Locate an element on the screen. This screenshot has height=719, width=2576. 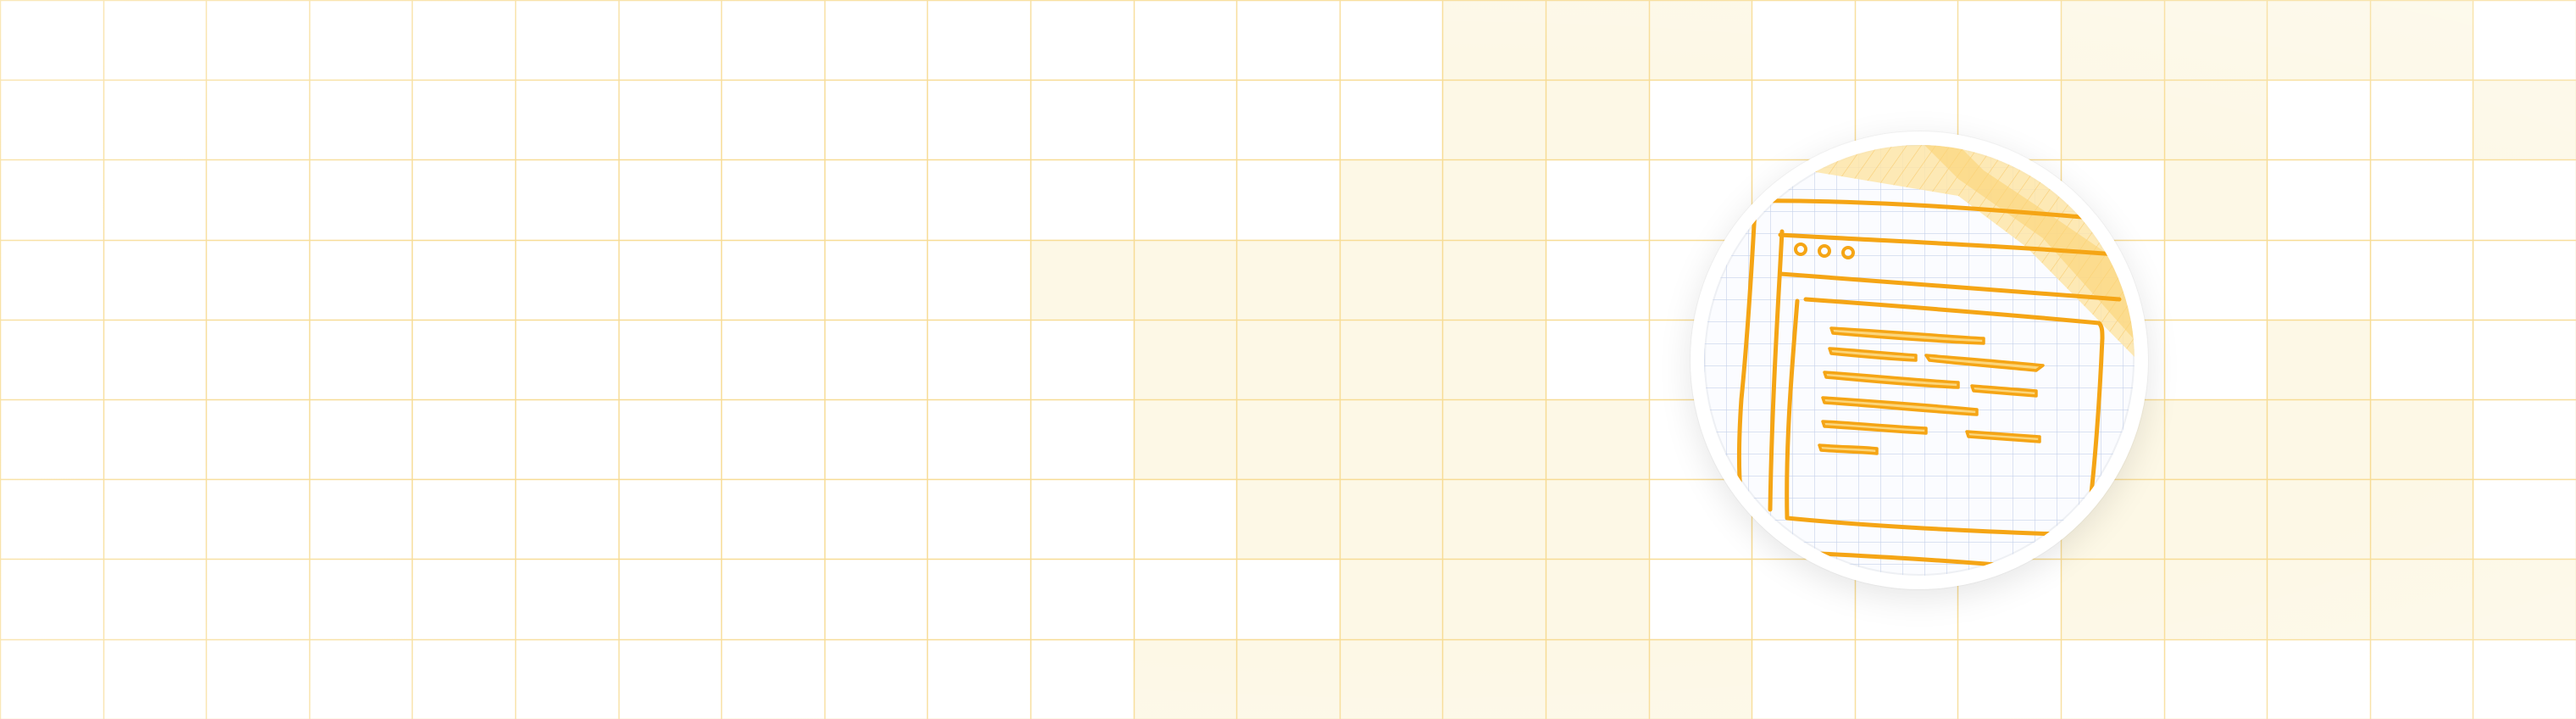
emblem-circle is located at coordinates (1919, 360).